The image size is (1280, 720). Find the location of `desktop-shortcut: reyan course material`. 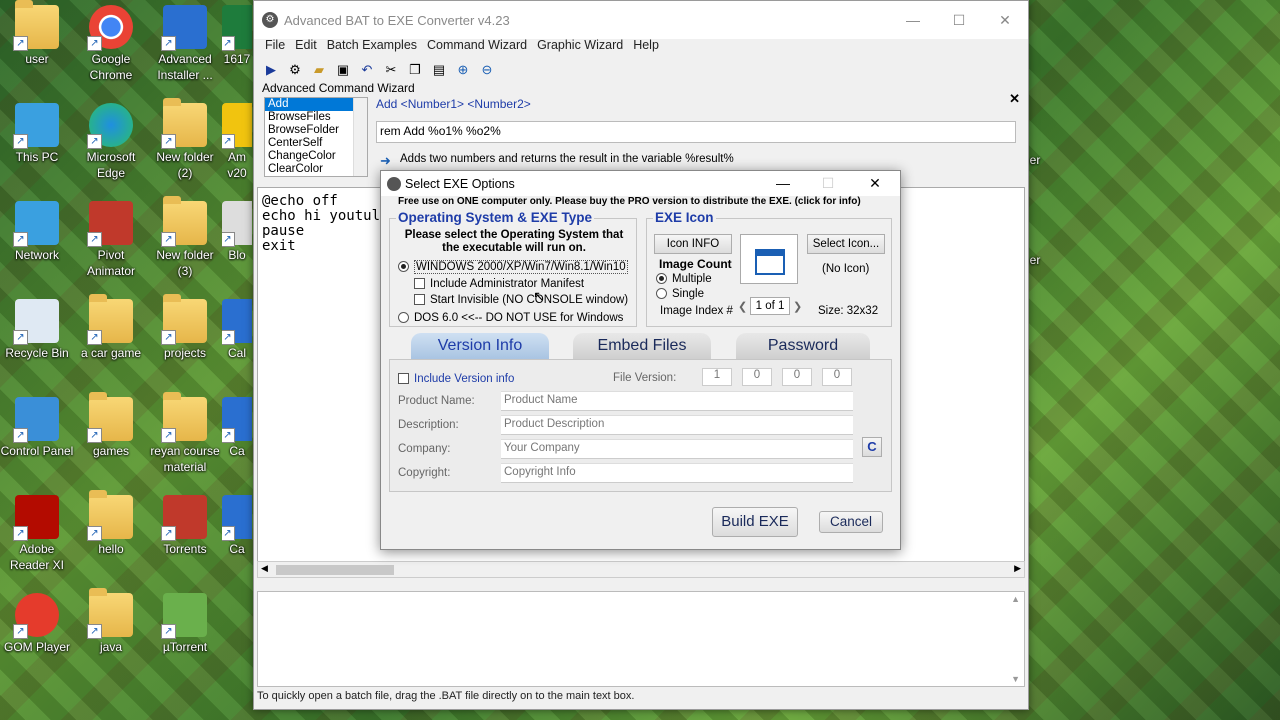

desktop-shortcut: reyan course material is located at coordinates (185, 433).